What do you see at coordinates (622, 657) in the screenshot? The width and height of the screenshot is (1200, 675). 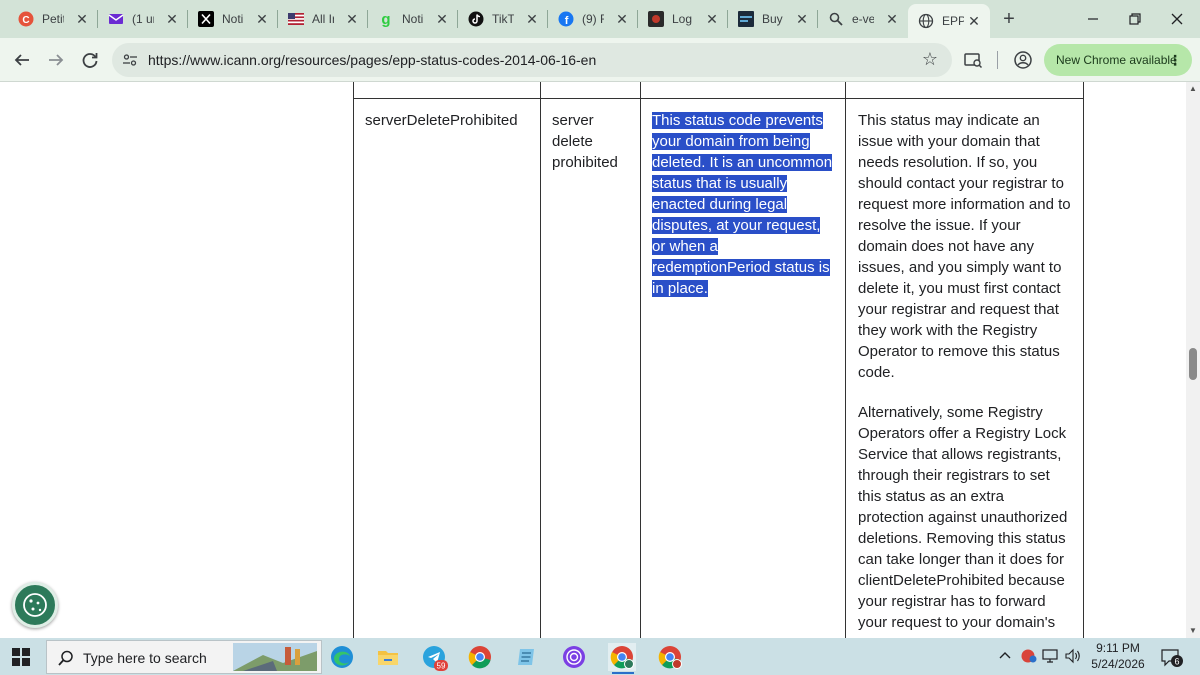 I see `chrome-profile-icon` at bounding box center [622, 657].